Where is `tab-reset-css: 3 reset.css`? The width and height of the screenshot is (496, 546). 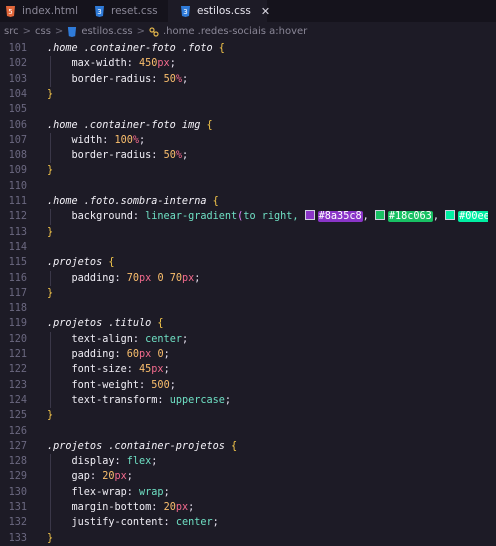 tab-reset-css: 3 reset.css is located at coordinates (126, 11).